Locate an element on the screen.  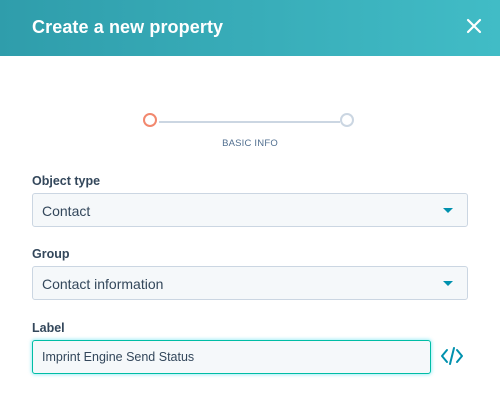
object-type-label: Object type is located at coordinates (66, 181).